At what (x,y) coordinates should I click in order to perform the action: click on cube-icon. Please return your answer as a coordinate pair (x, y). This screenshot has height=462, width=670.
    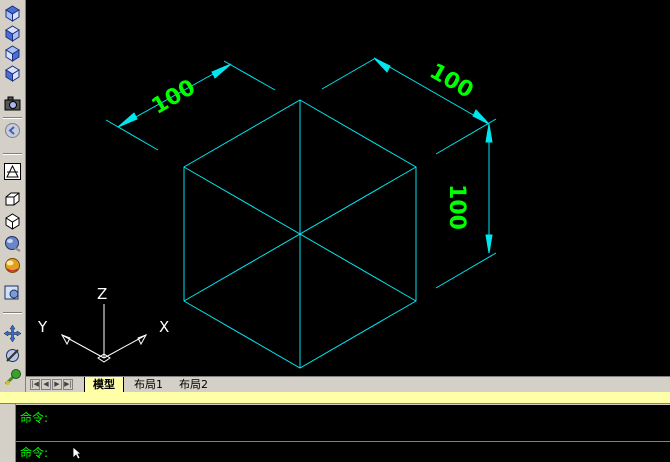
    Looking at the image, I should click on (12, 221).